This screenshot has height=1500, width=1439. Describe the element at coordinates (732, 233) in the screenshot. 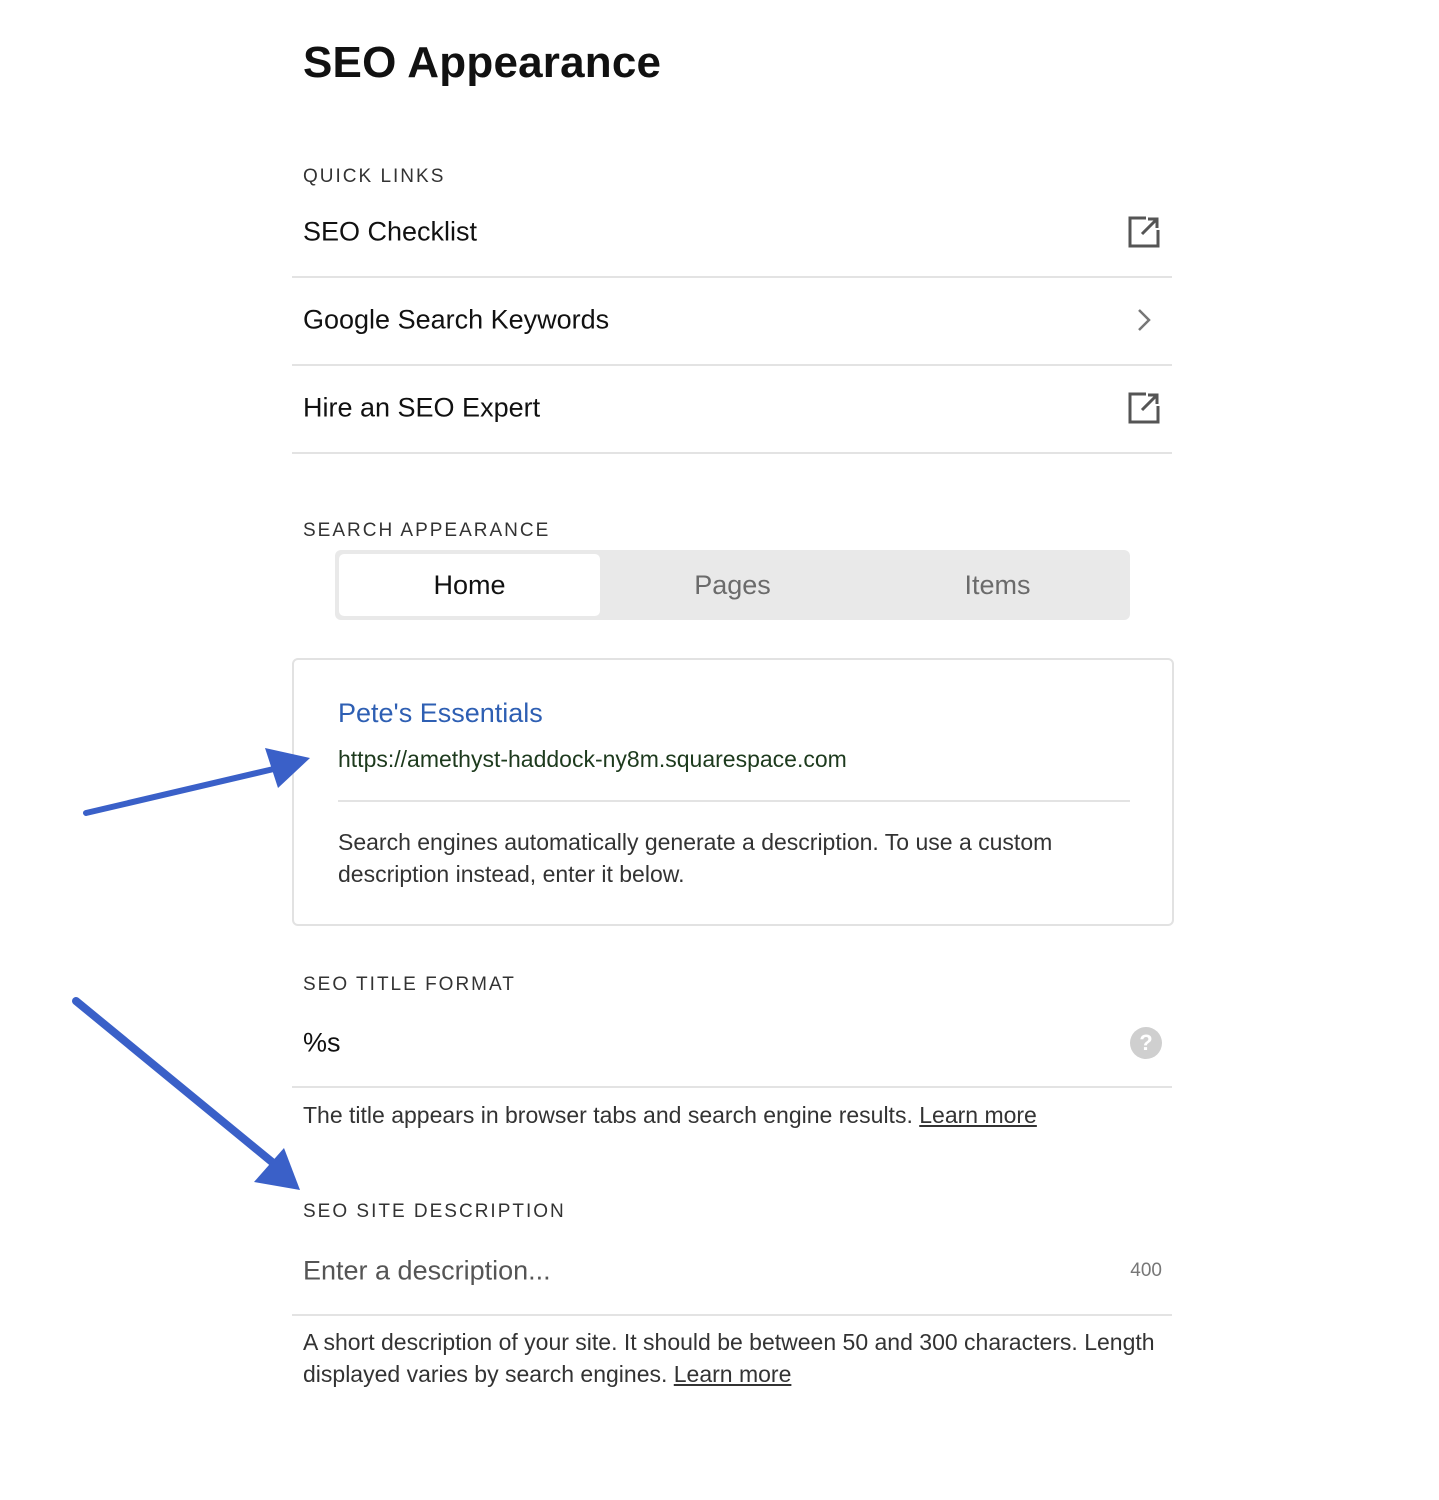

I see `quick-link-seo-checklist: SEO Checklist` at that location.